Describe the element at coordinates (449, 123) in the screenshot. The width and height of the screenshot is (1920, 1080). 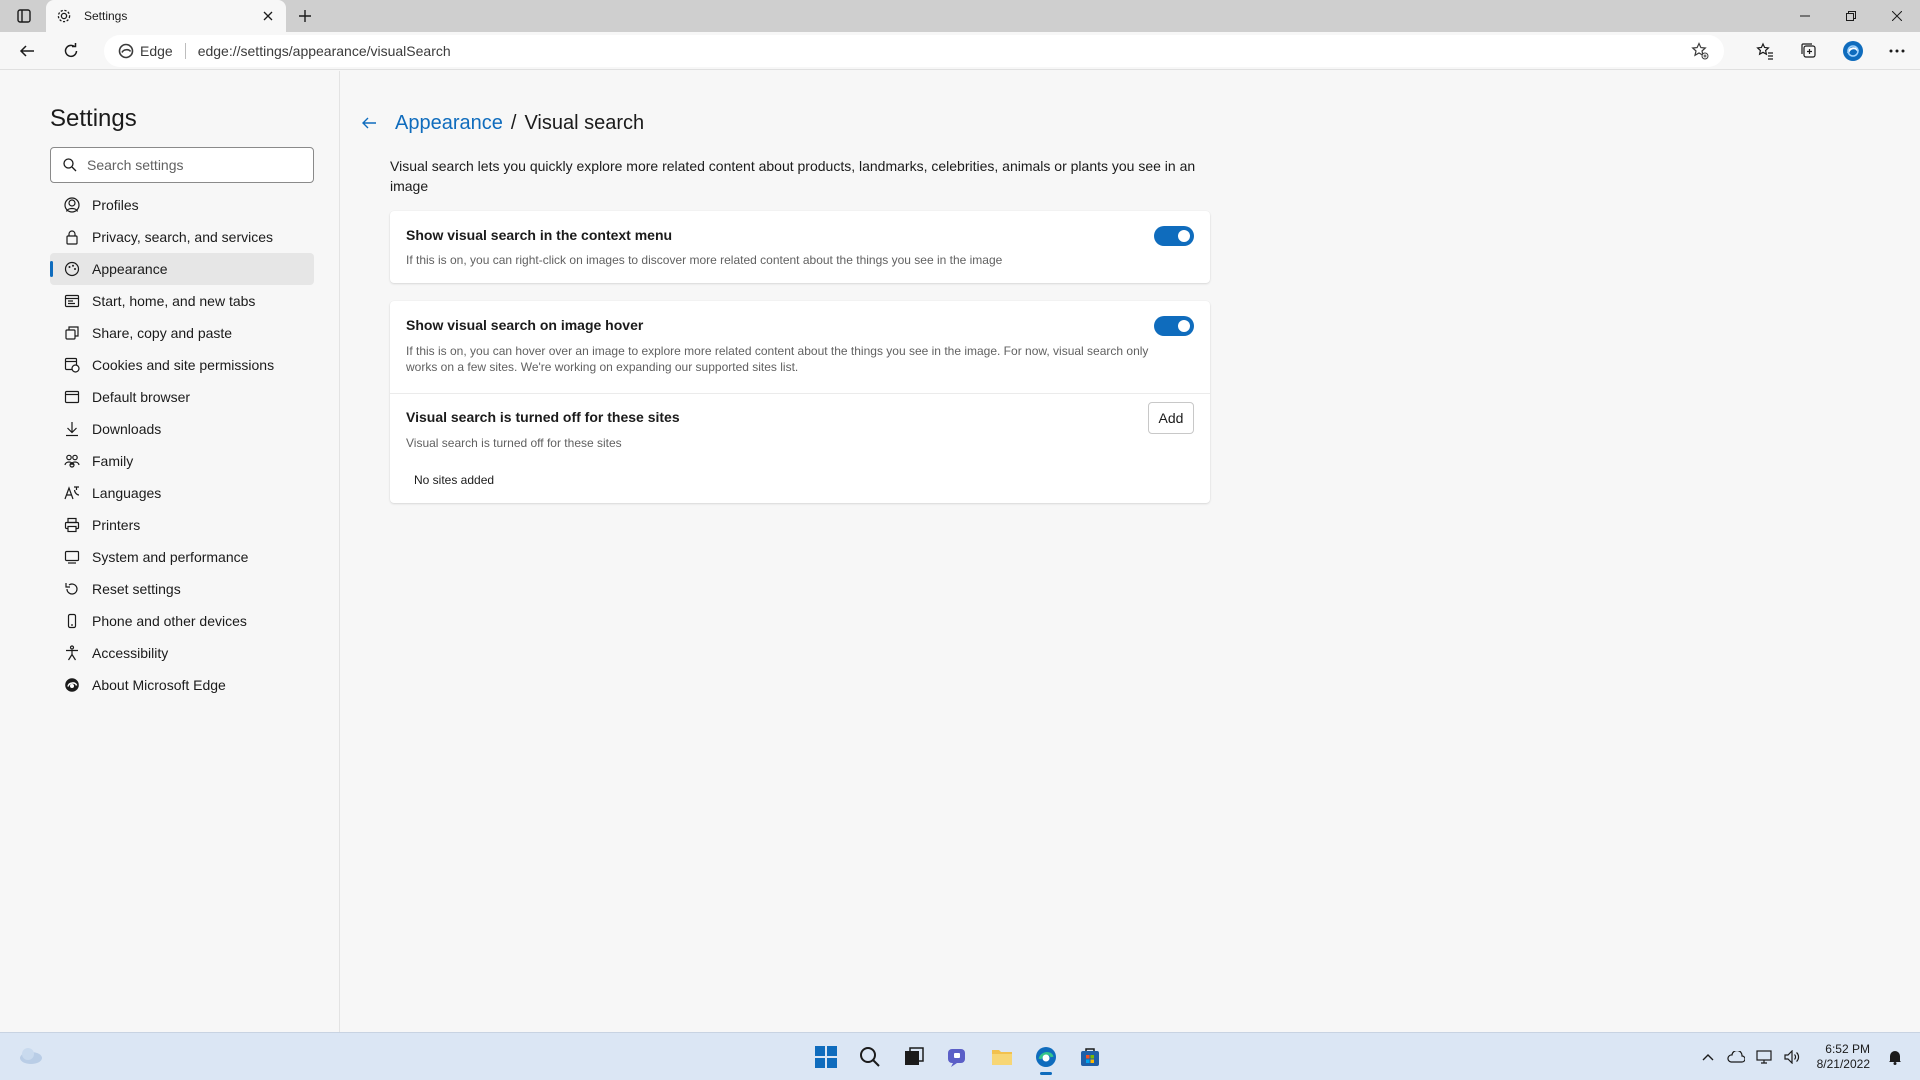
I see `breadcrumb-appearance-link: Appearance` at that location.